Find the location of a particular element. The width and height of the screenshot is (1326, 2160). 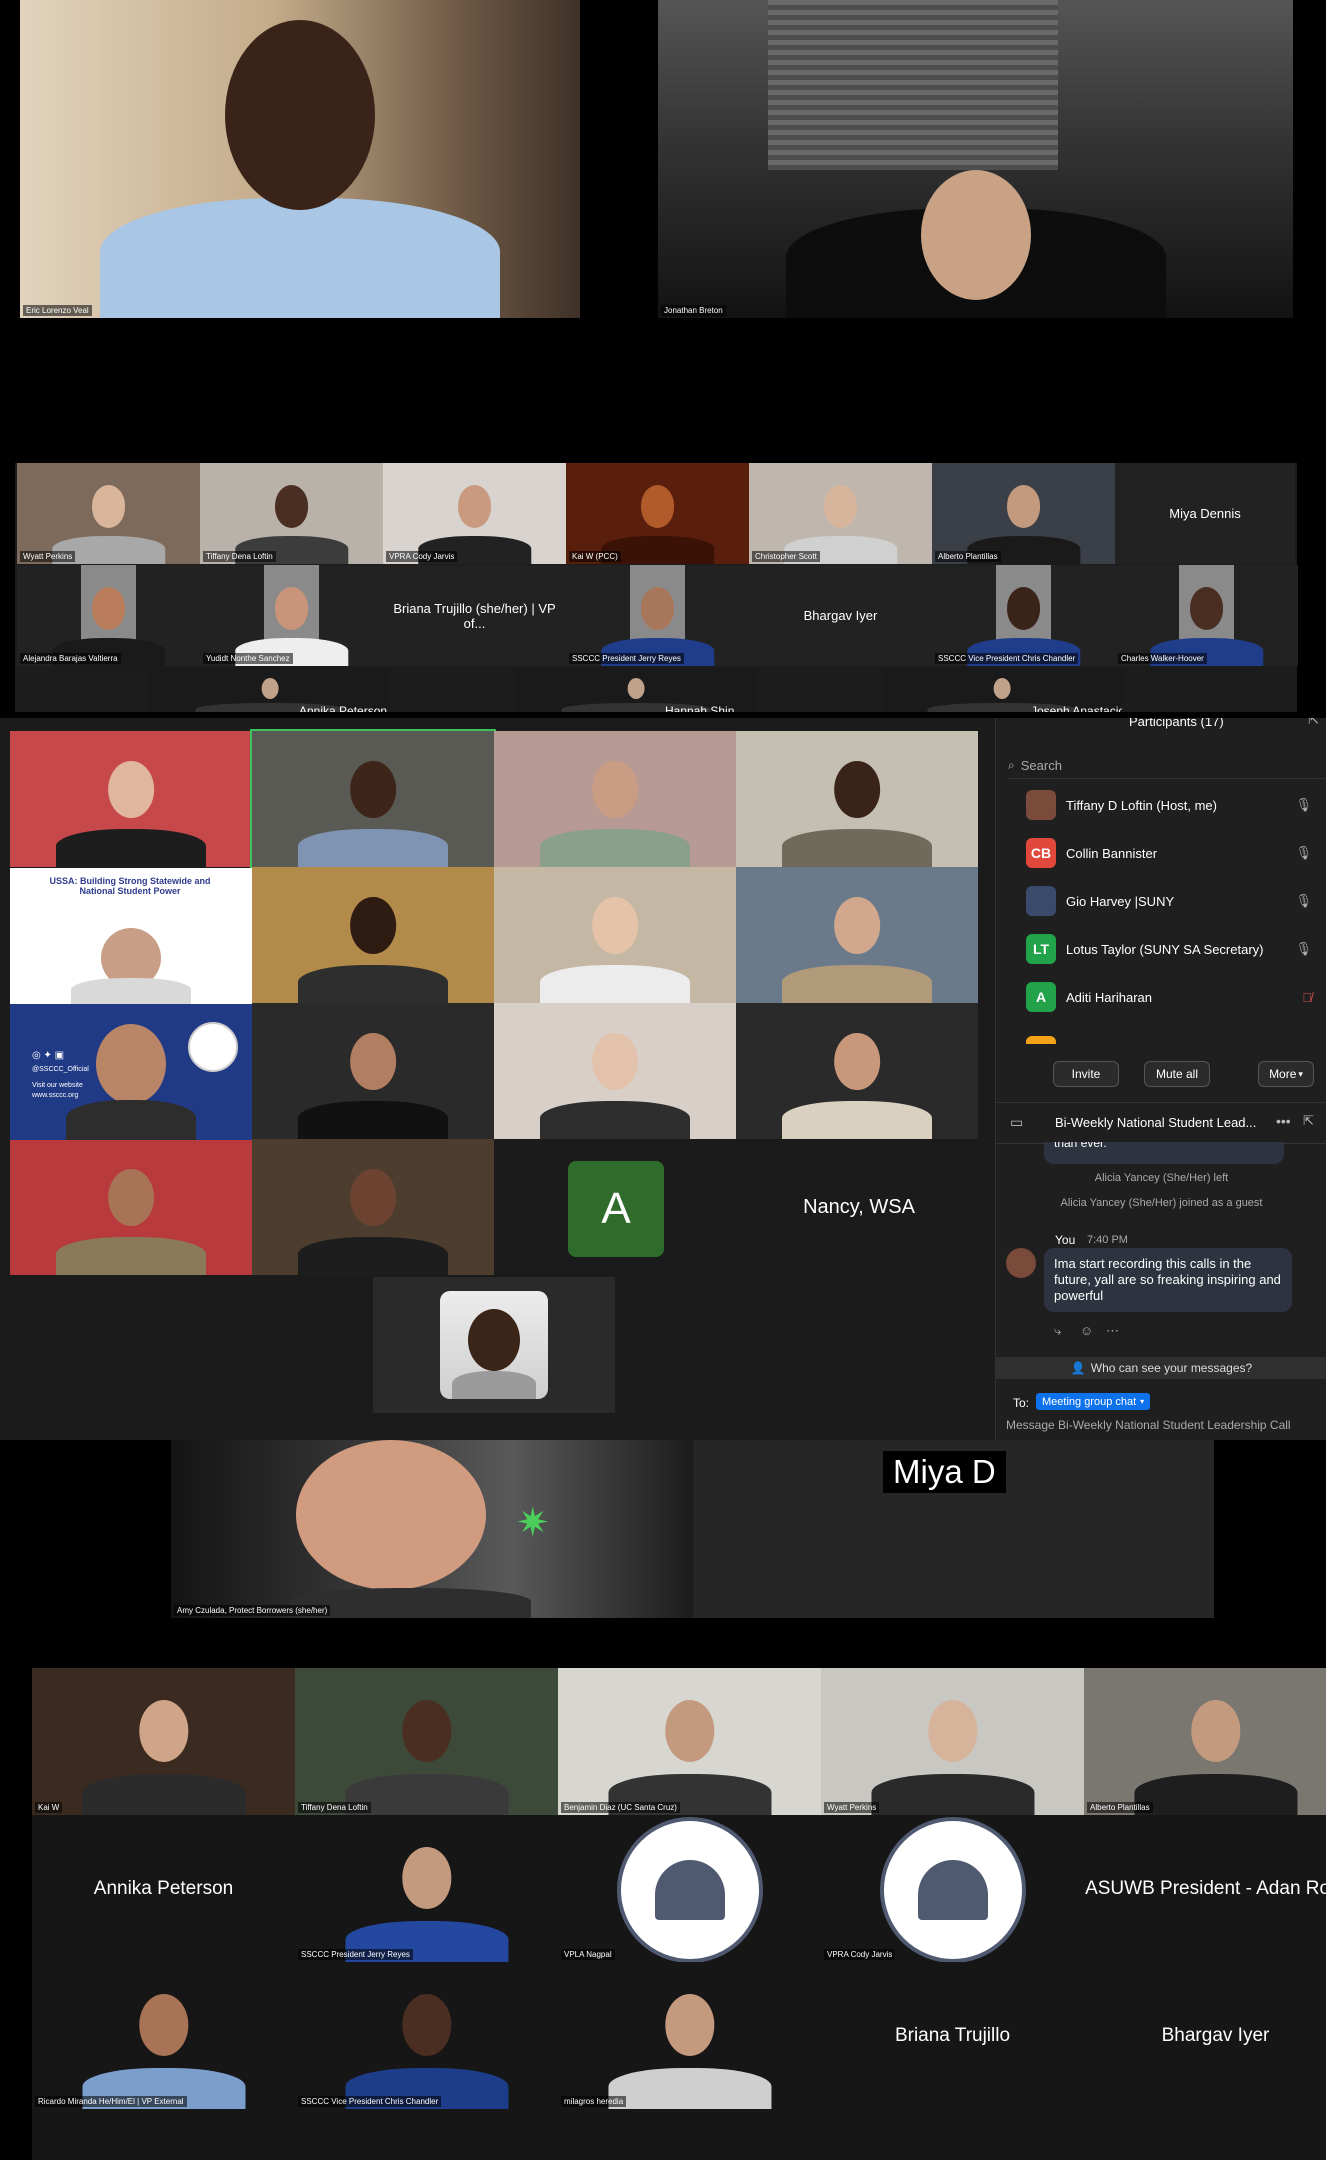

video-tile: Miya Dennis is located at coordinates (1205, 513).